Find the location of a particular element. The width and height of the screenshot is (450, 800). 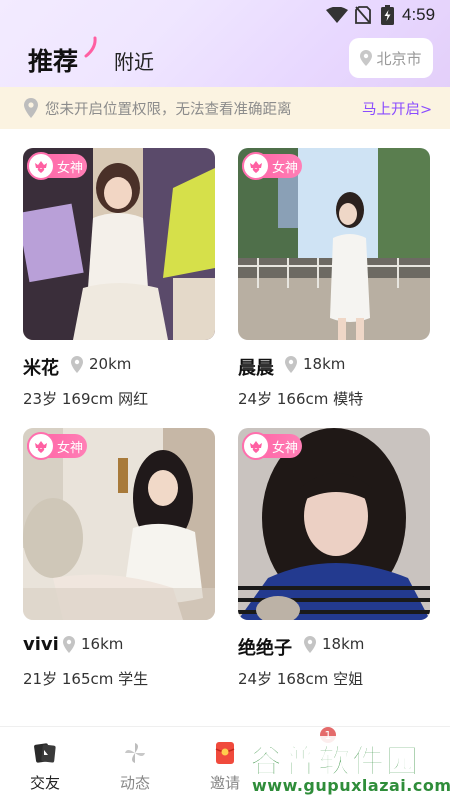

sim-off-icon is located at coordinates (363, 15).